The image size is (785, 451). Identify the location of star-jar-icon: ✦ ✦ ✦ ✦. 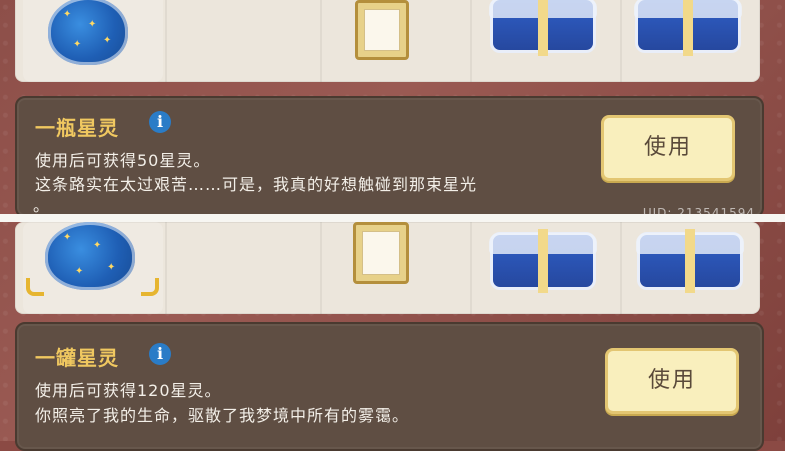
(90, 256).